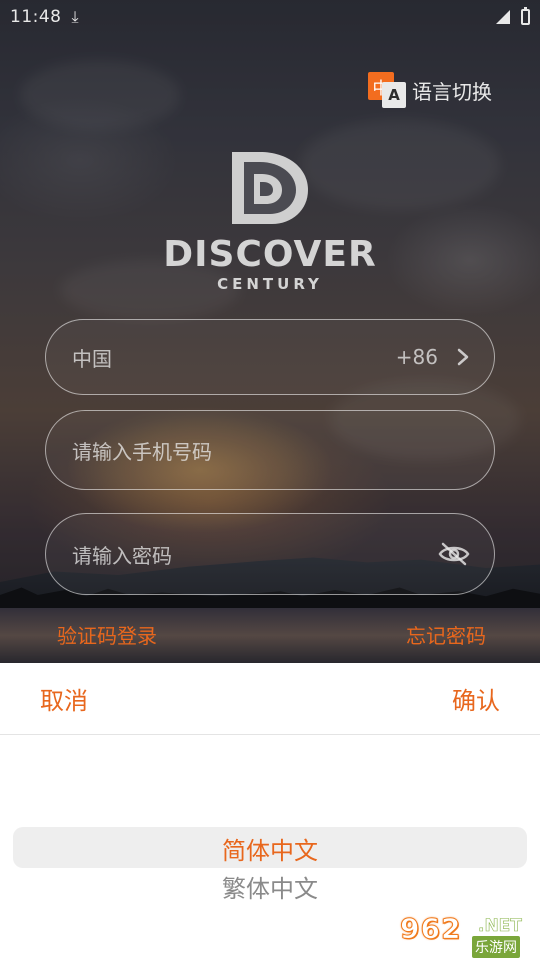  I want to click on eye-off-icon, so click(454, 554).